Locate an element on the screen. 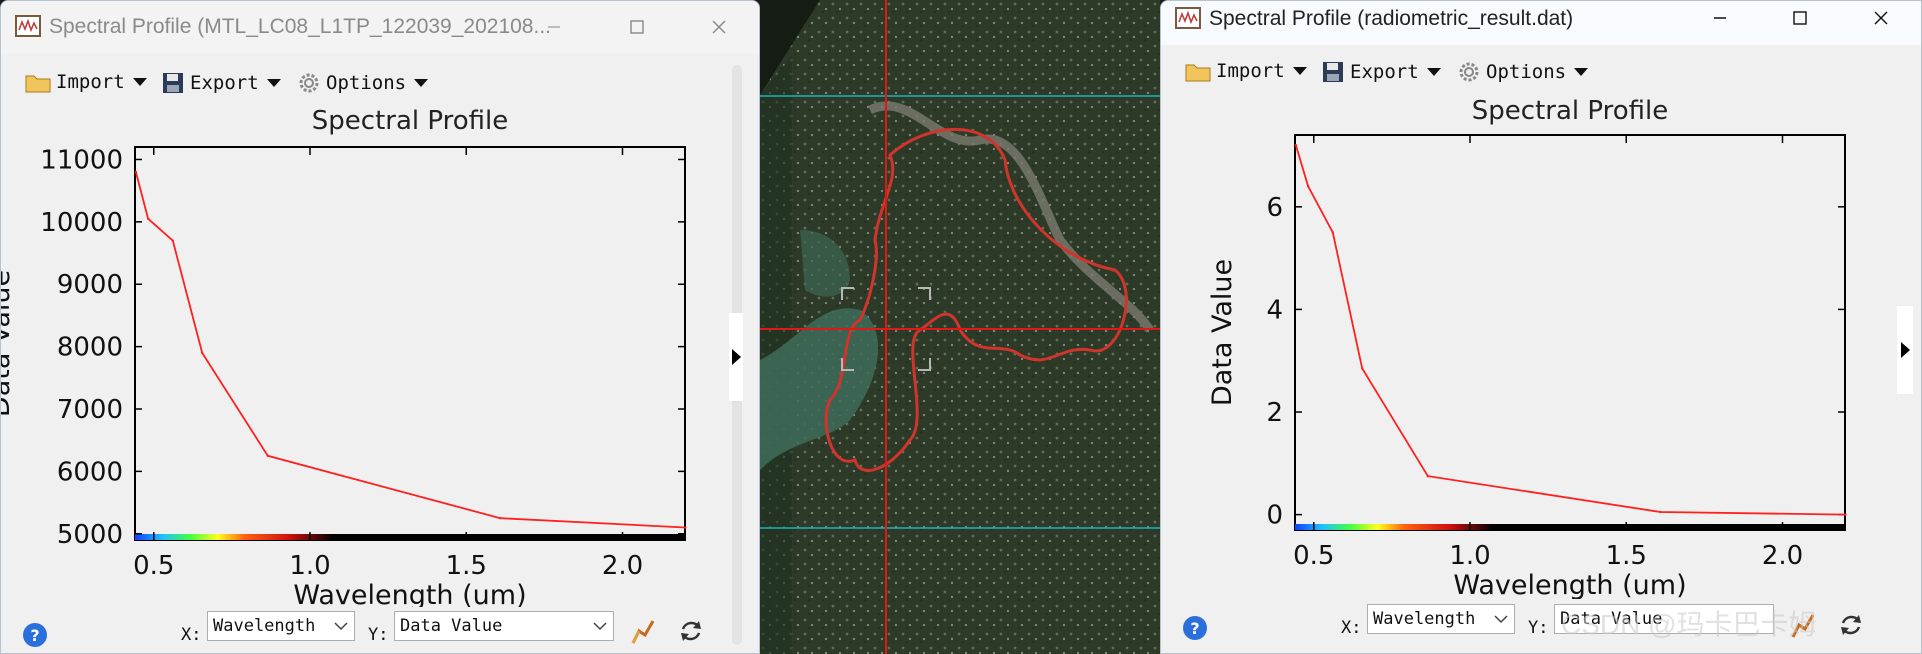  y-tick-label: 4 is located at coordinates (1274, 310).